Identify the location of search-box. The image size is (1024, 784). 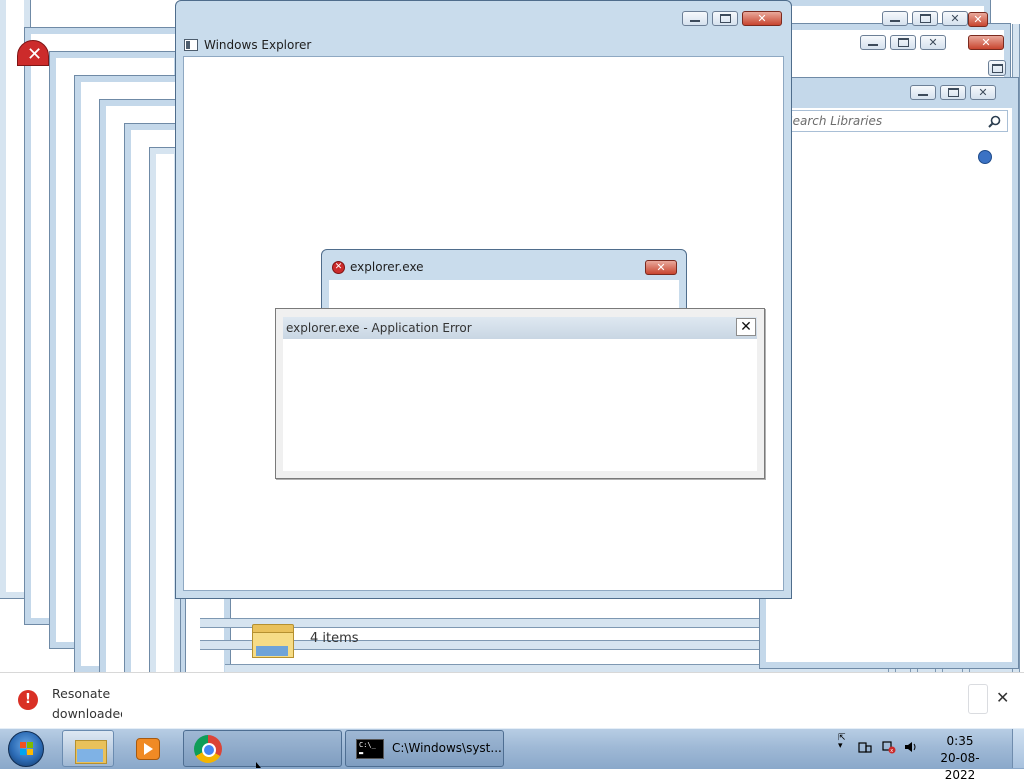
(892, 121).